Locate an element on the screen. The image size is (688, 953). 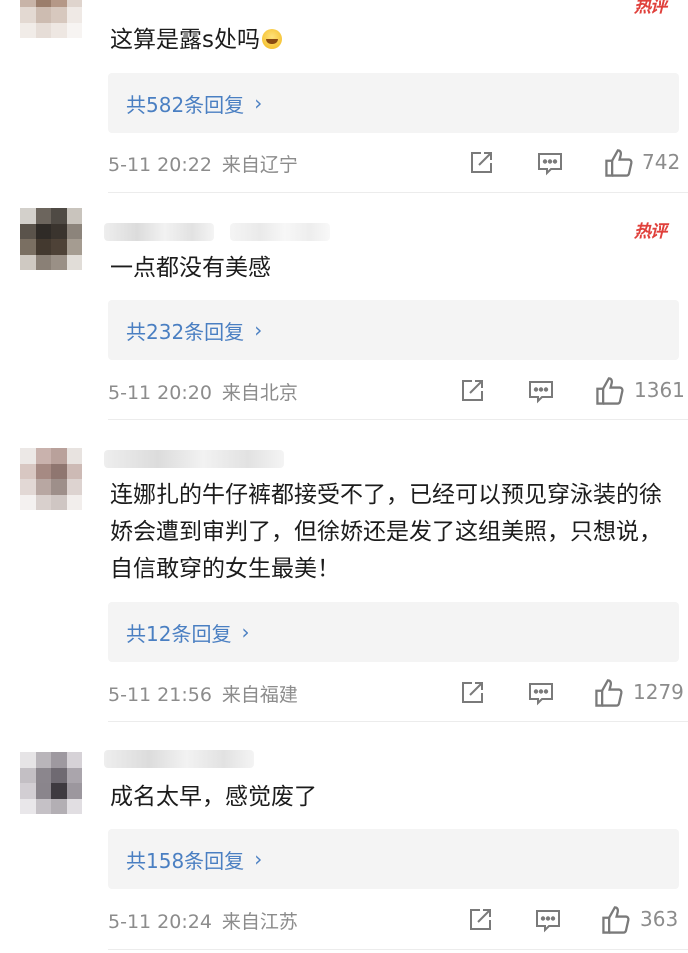
username-extra is located at coordinates (280, 232).